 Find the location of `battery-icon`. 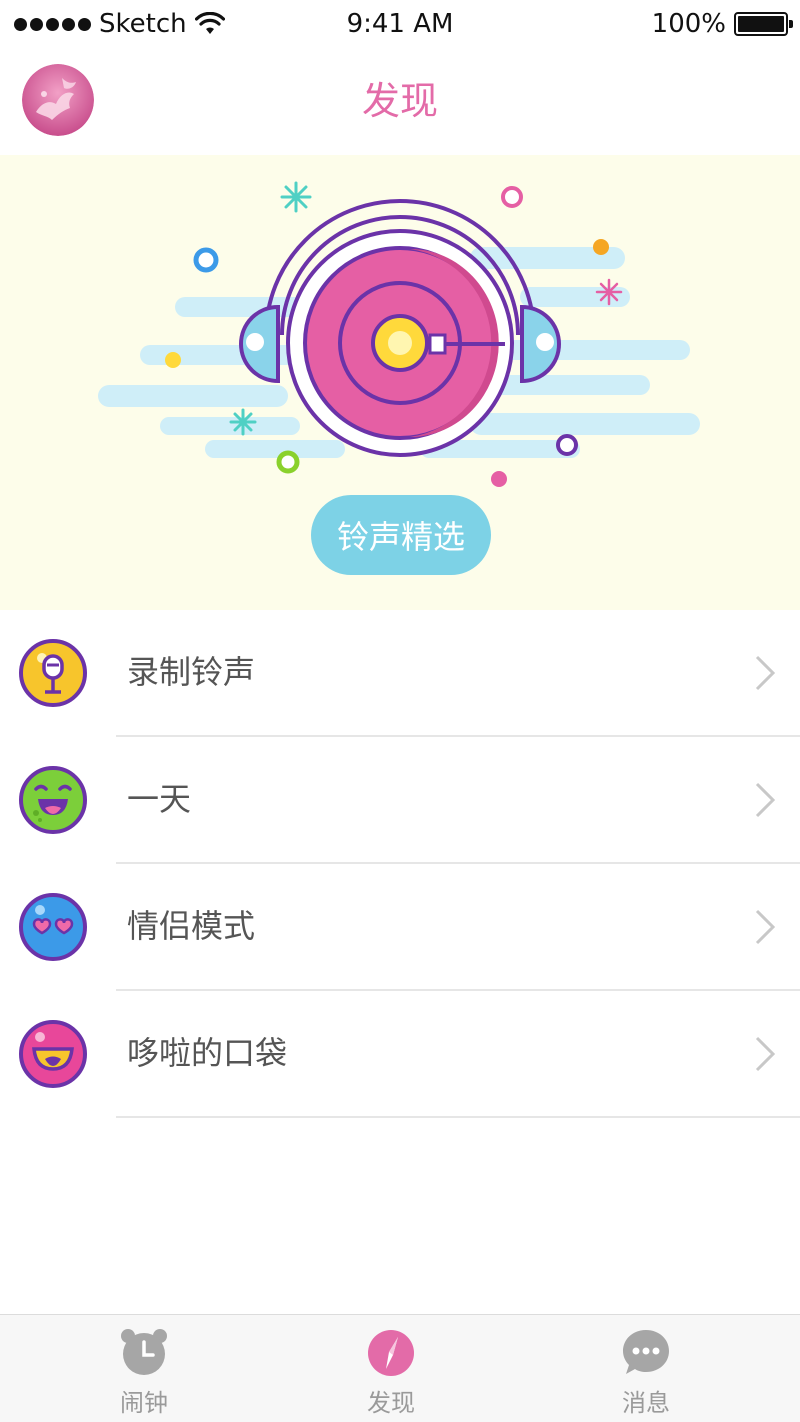

battery-icon is located at coordinates (763, 24).